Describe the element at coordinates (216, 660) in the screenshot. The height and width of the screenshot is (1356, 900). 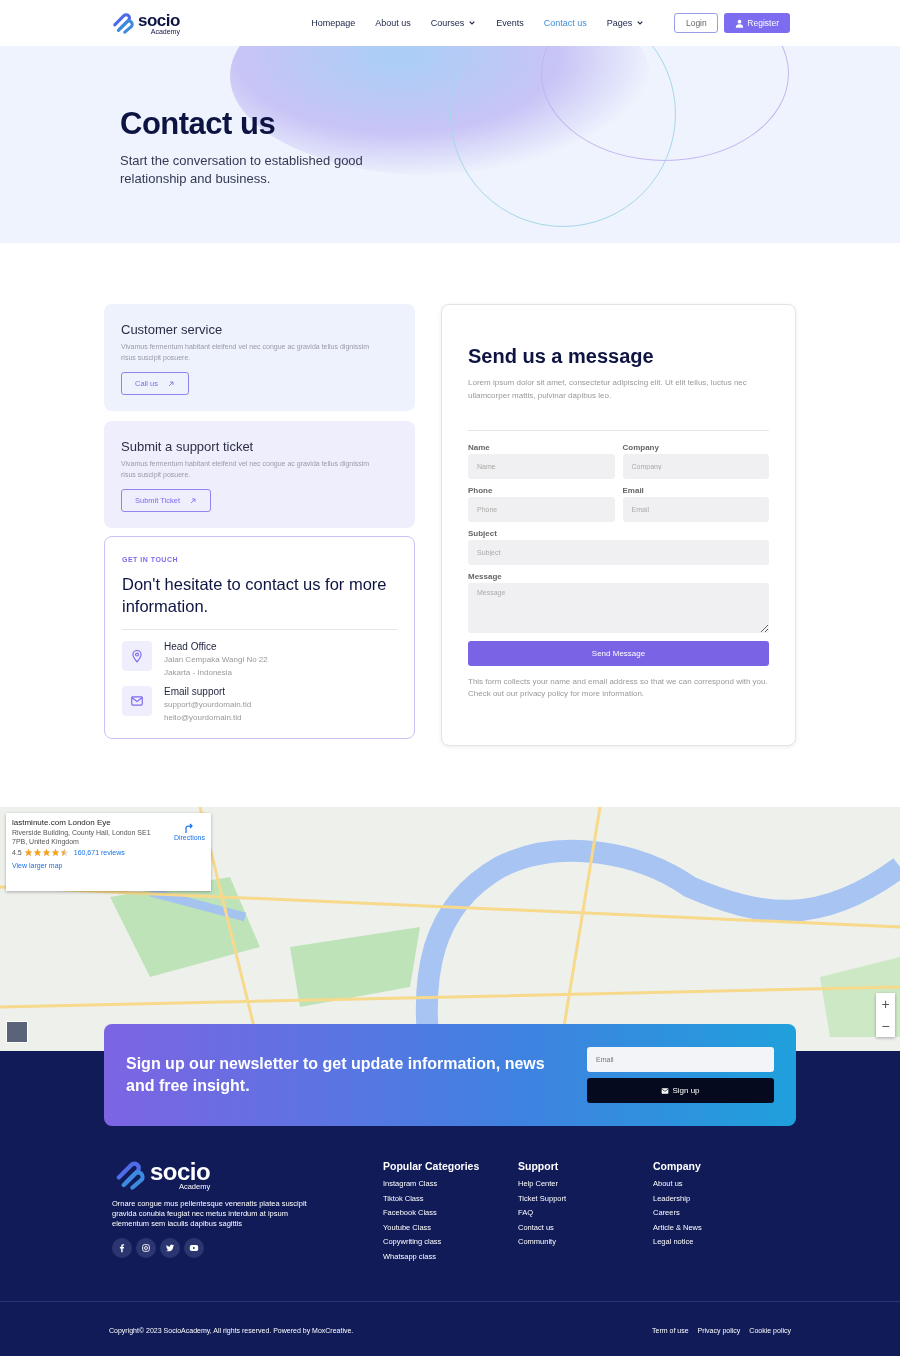
I see `contact-detail: Jalan Cempaka Wangi No 22` at that location.